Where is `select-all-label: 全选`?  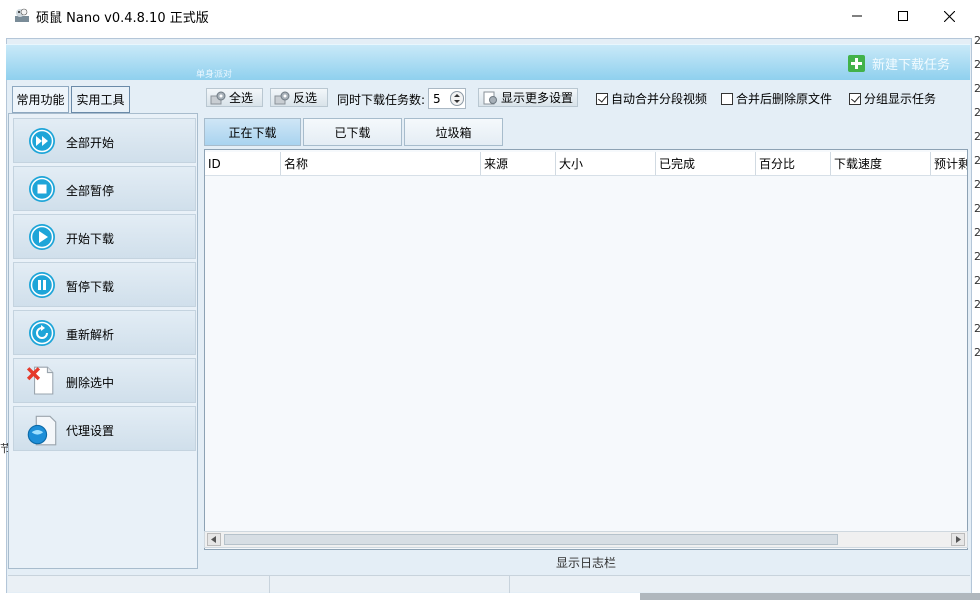 select-all-label: 全选 is located at coordinates (241, 98).